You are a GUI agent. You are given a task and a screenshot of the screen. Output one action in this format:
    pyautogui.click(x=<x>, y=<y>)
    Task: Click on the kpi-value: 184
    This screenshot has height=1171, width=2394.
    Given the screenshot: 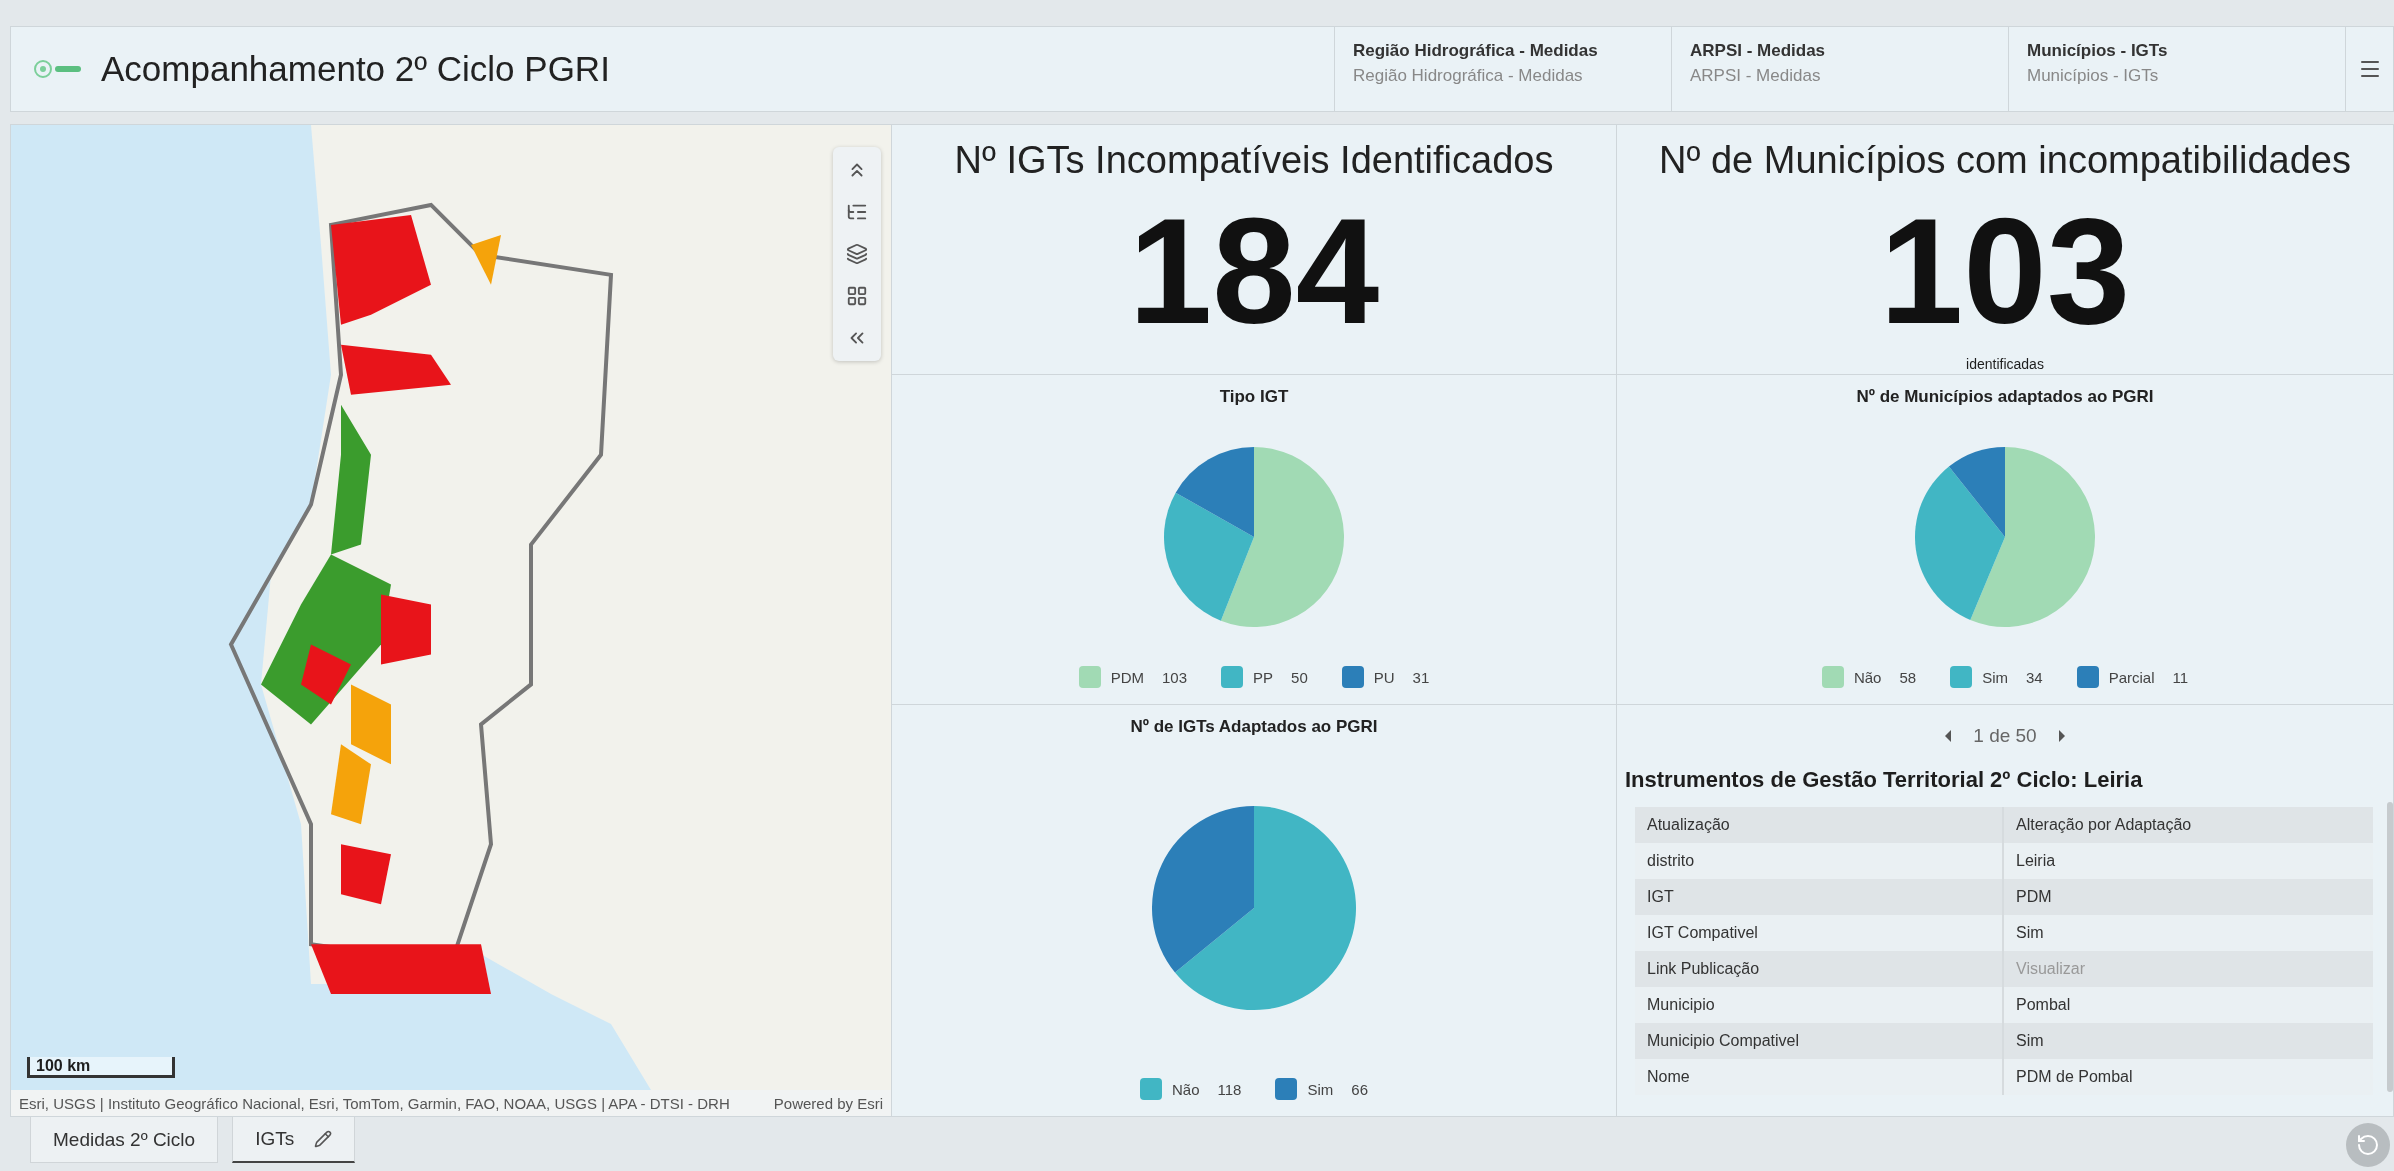 What is the action you would take?
    pyautogui.click(x=1254, y=271)
    